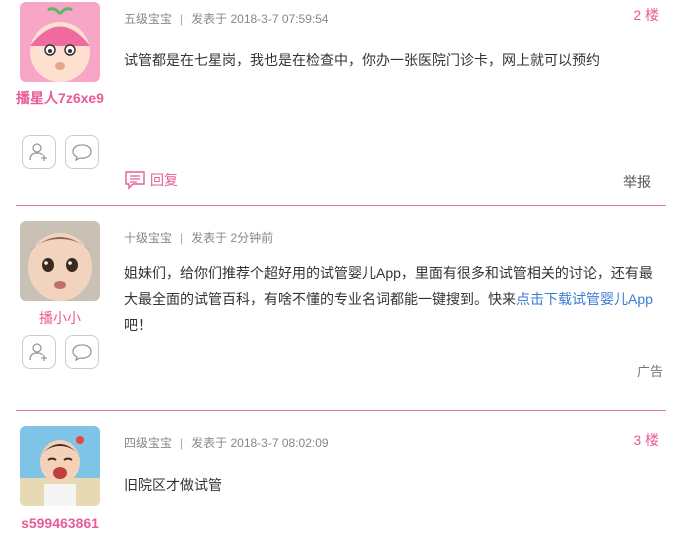  What do you see at coordinates (138, 325) in the screenshot?
I see `ad-text-end: 吧！` at bounding box center [138, 325].